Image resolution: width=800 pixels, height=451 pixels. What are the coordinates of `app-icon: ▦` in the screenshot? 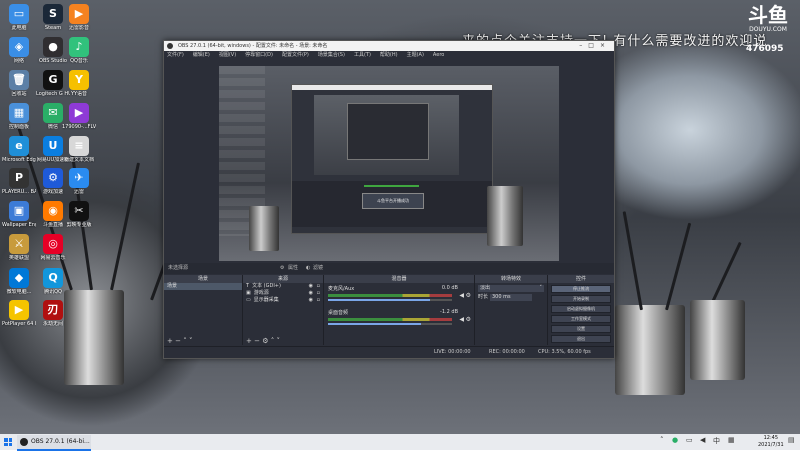 It's located at (19, 113).